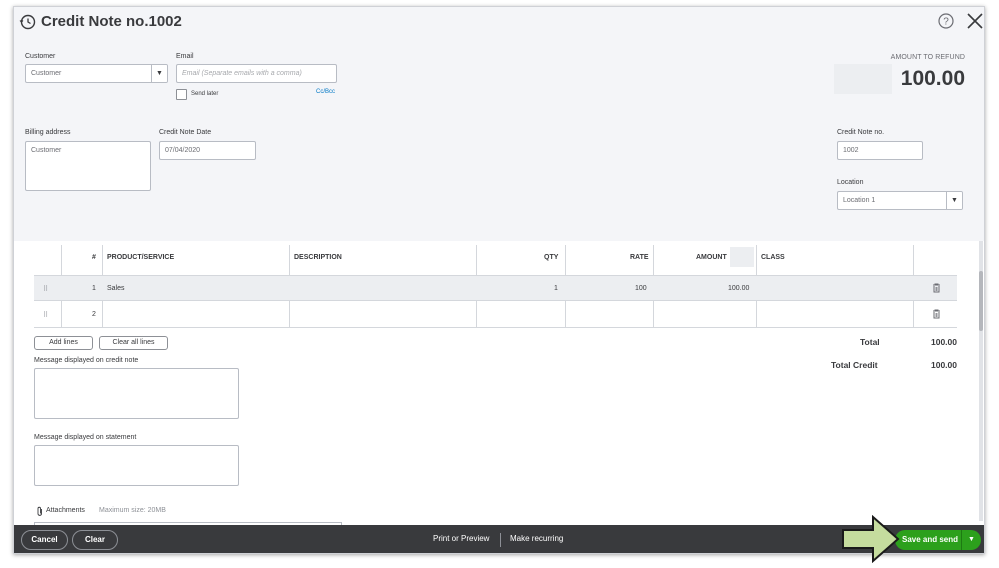 The image size is (999, 568). Describe the element at coordinates (880, 150) in the screenshot. I see `credit-note-no-field: 1002` at that location.